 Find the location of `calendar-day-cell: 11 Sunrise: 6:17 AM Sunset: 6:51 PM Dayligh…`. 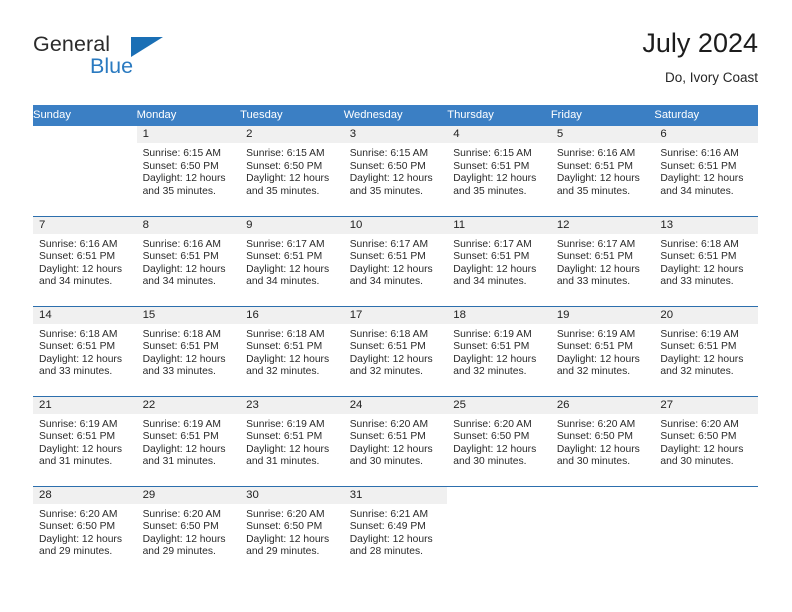

calendar-day-cell: 11 Sunrise: 6:17 AM Sunset: 6:51 PM Dayligh… is located at coordinates (499, 260).